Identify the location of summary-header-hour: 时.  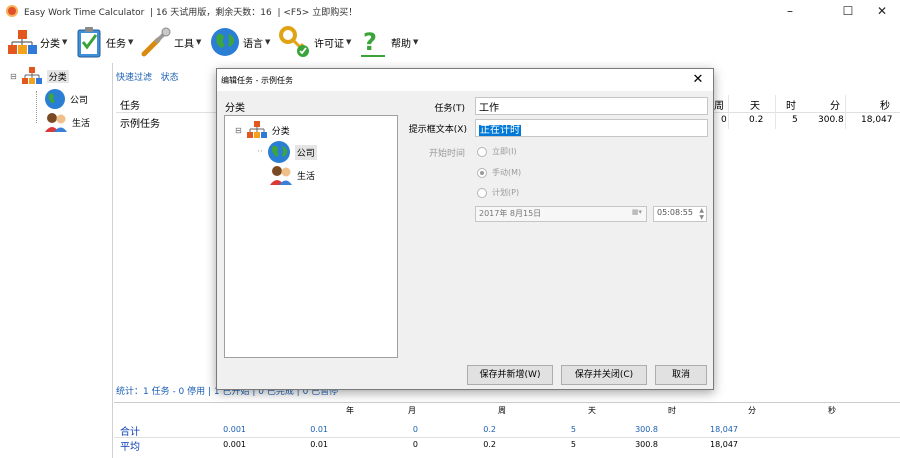
(672, 410).